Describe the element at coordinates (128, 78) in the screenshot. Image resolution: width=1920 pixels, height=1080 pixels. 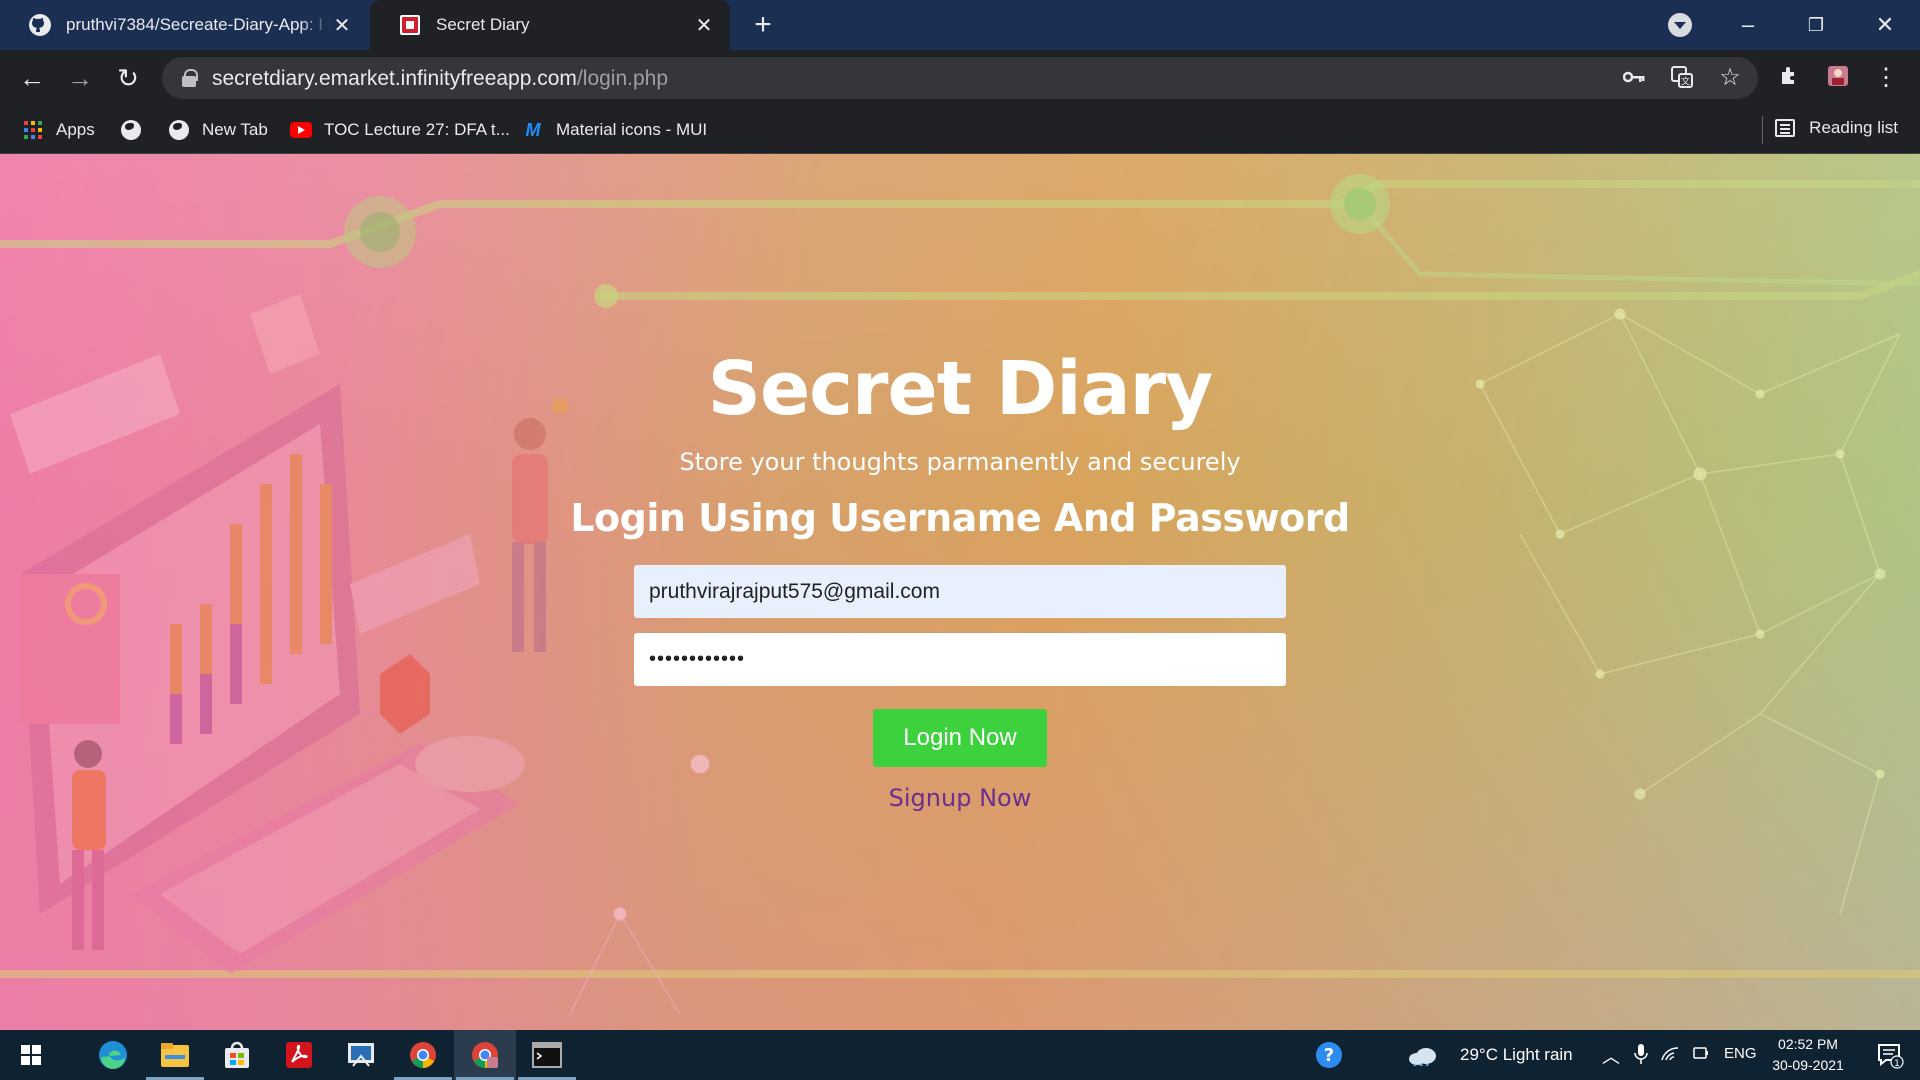
I see `reload-icon: ↻` at that location.